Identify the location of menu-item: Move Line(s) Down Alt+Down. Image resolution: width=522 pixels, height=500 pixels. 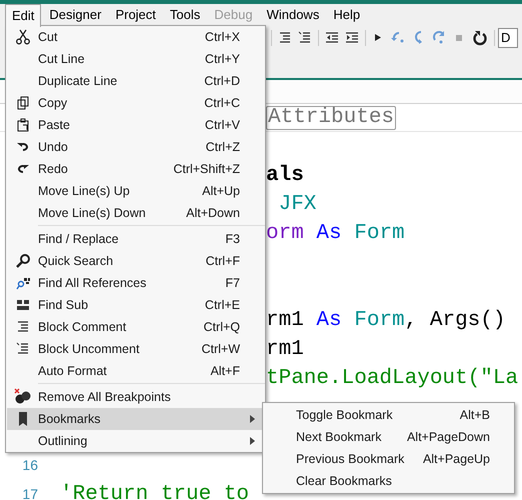
(135, 213).